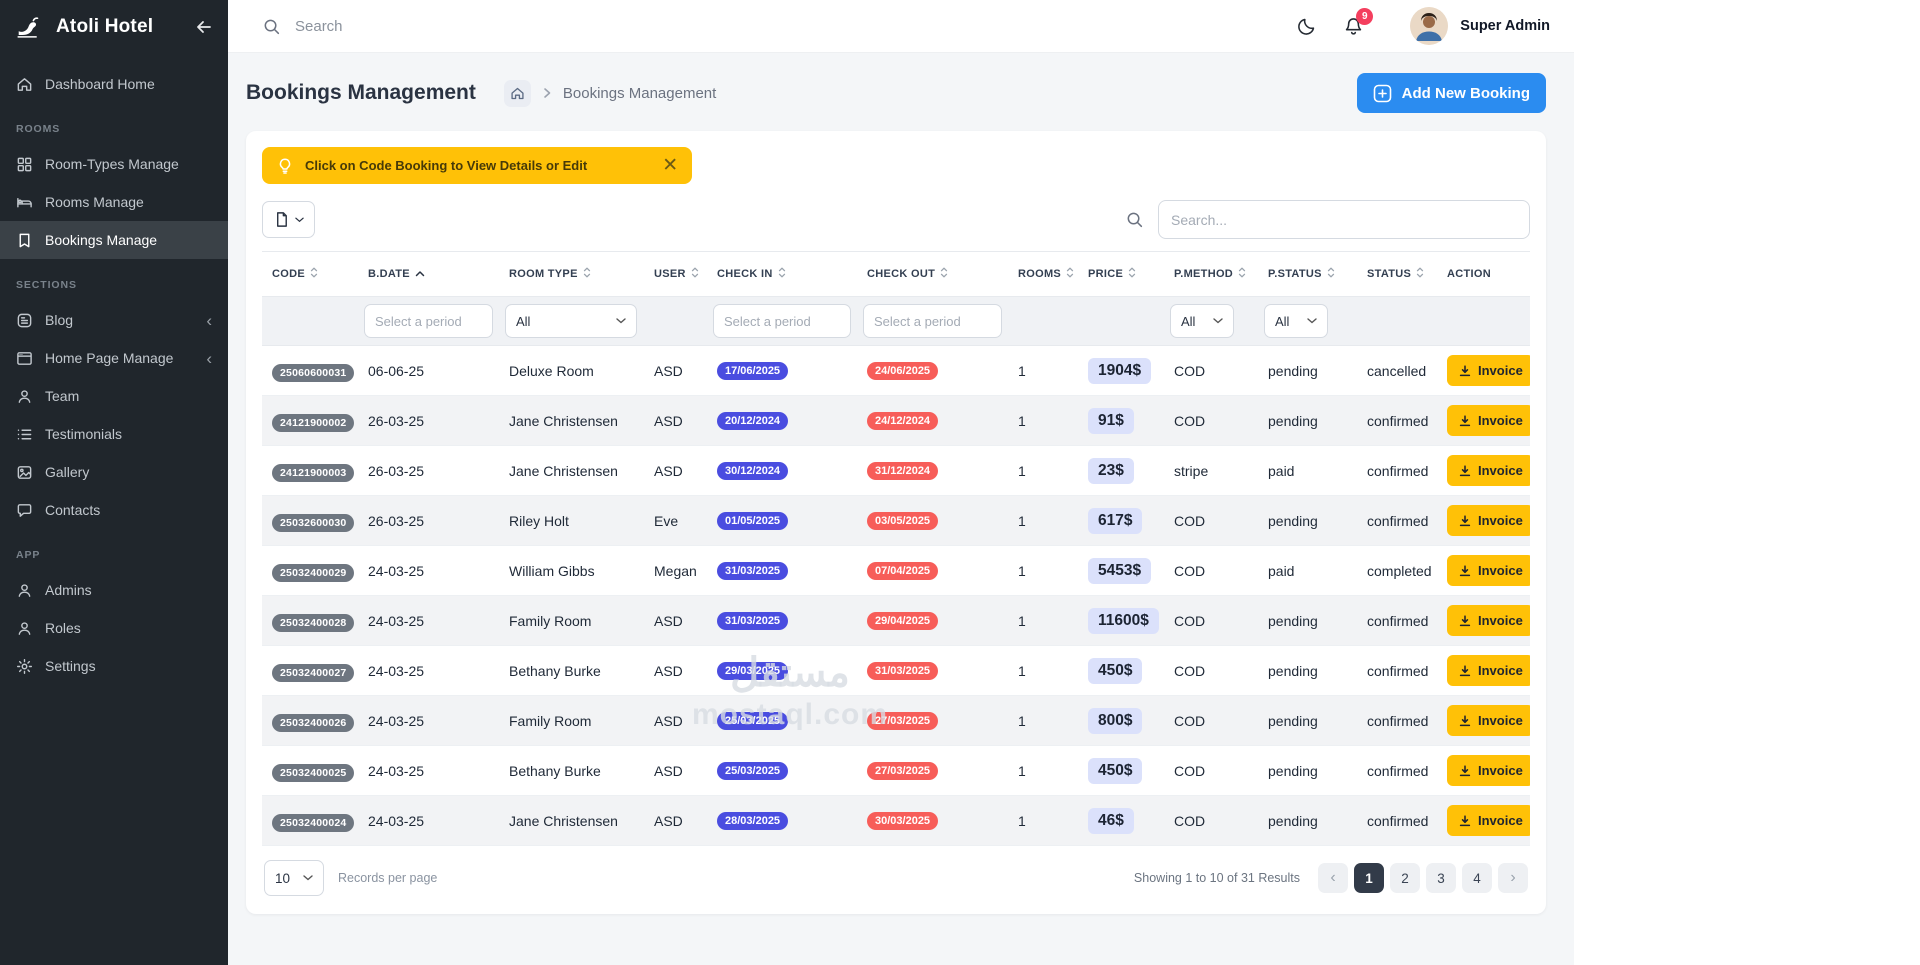  Describe the element at coordinates (428, 274) in the screenshot. I see `column-header-b-date: B.DATE` at that location.